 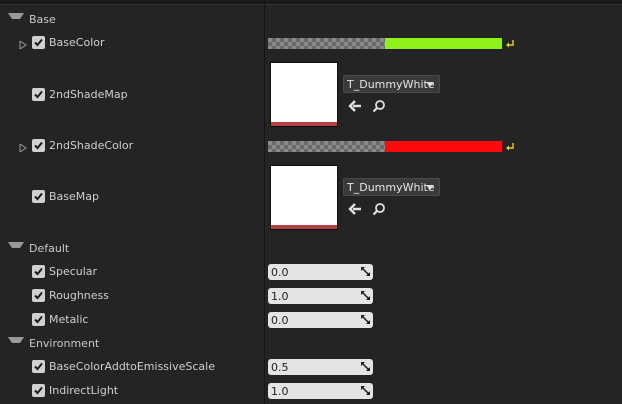 I want to click on property-row-emissive-scale: BaseColorAddtoEmissiveScale 0.5, so click(x=311, y=367).